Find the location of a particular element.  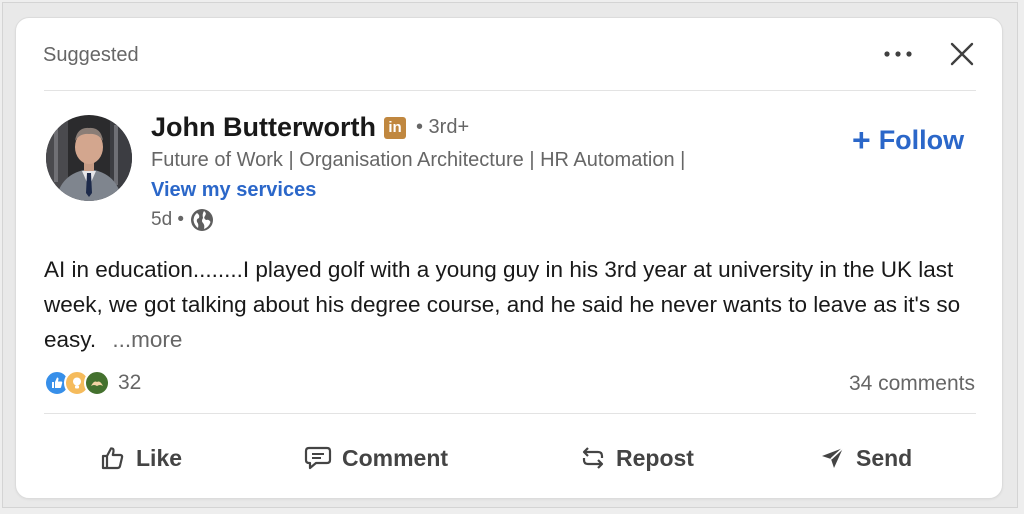

author-avatar is located at coordinates (89, 158).